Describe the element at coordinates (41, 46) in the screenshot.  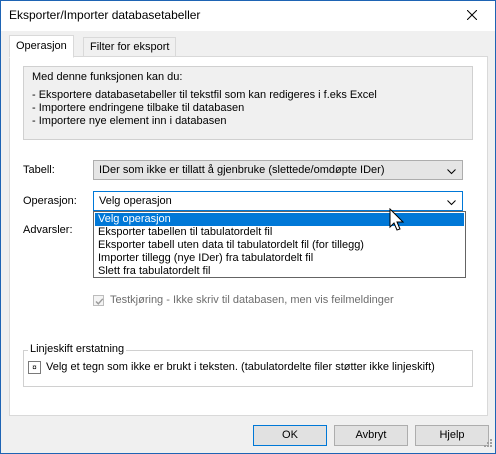
I see `tab-operasjon: Operasjon` at that location.